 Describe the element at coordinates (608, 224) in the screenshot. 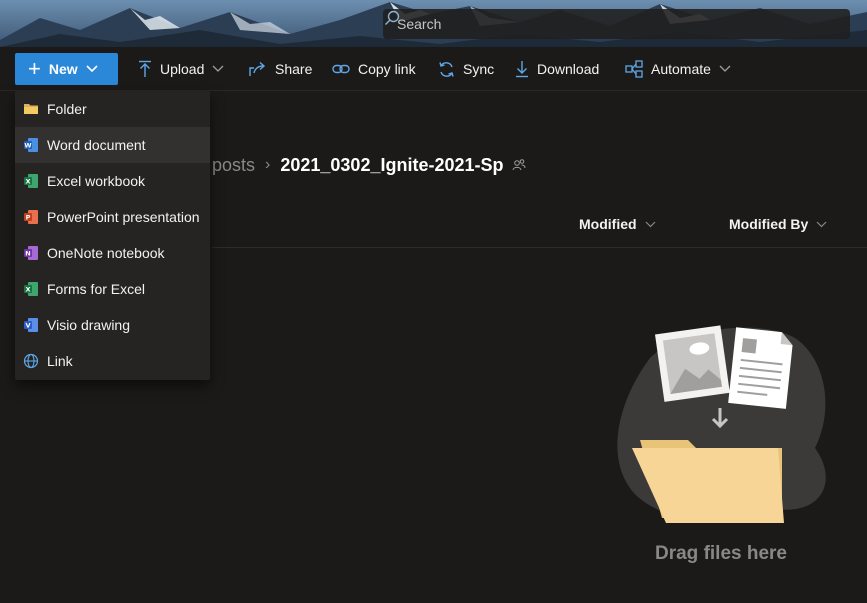

I see `column-modified-label: Modified` at that location.